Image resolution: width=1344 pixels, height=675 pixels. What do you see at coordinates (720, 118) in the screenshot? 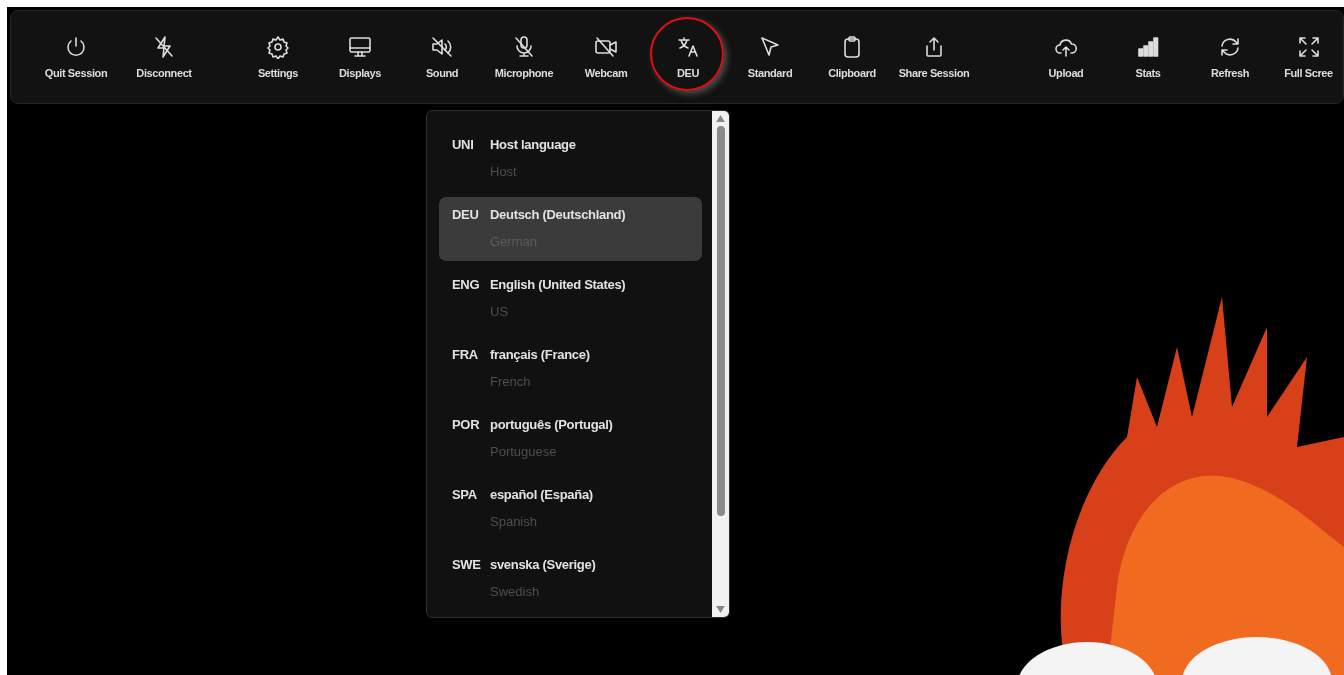
I see `scroll-up-icon` at bounding box center [720, 118].